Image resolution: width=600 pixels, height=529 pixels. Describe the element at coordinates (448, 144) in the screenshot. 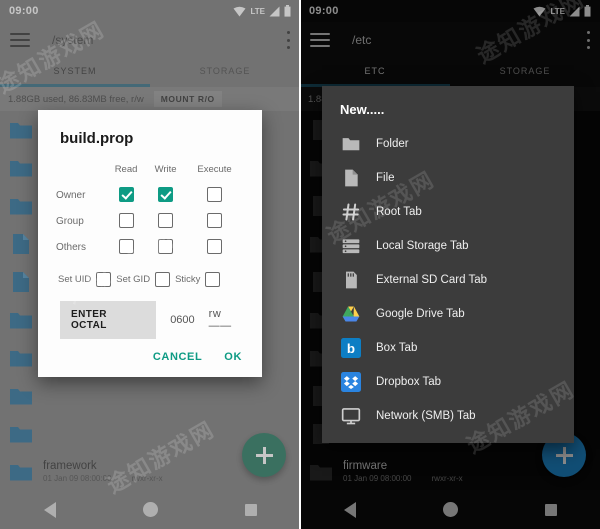

I see `menu-item-folder: Folder` at that location.